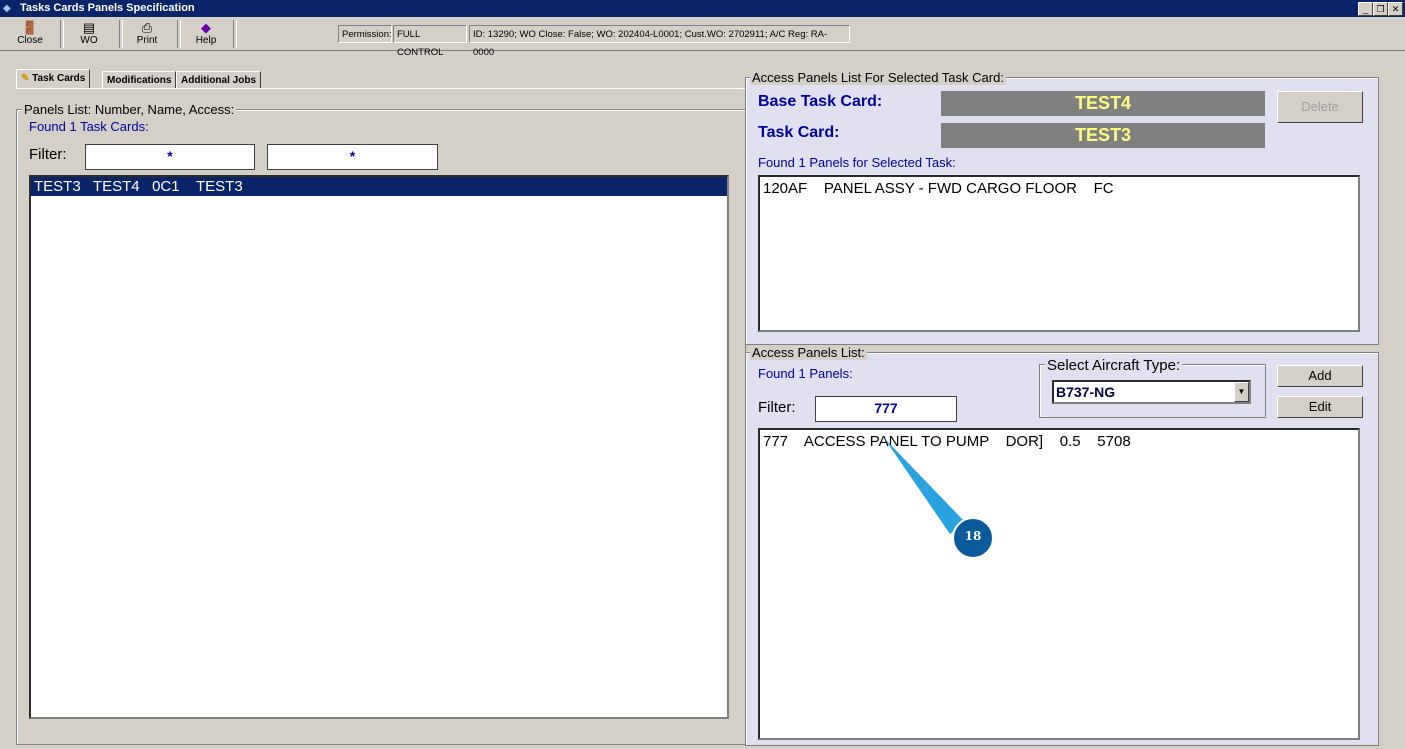 Image resolution: width=1405 pixels, height=749 pixels. Describe the element at coordinates (805, 373) in the screenshot. I see `found-panels: Found 1 Panels:` at that location.